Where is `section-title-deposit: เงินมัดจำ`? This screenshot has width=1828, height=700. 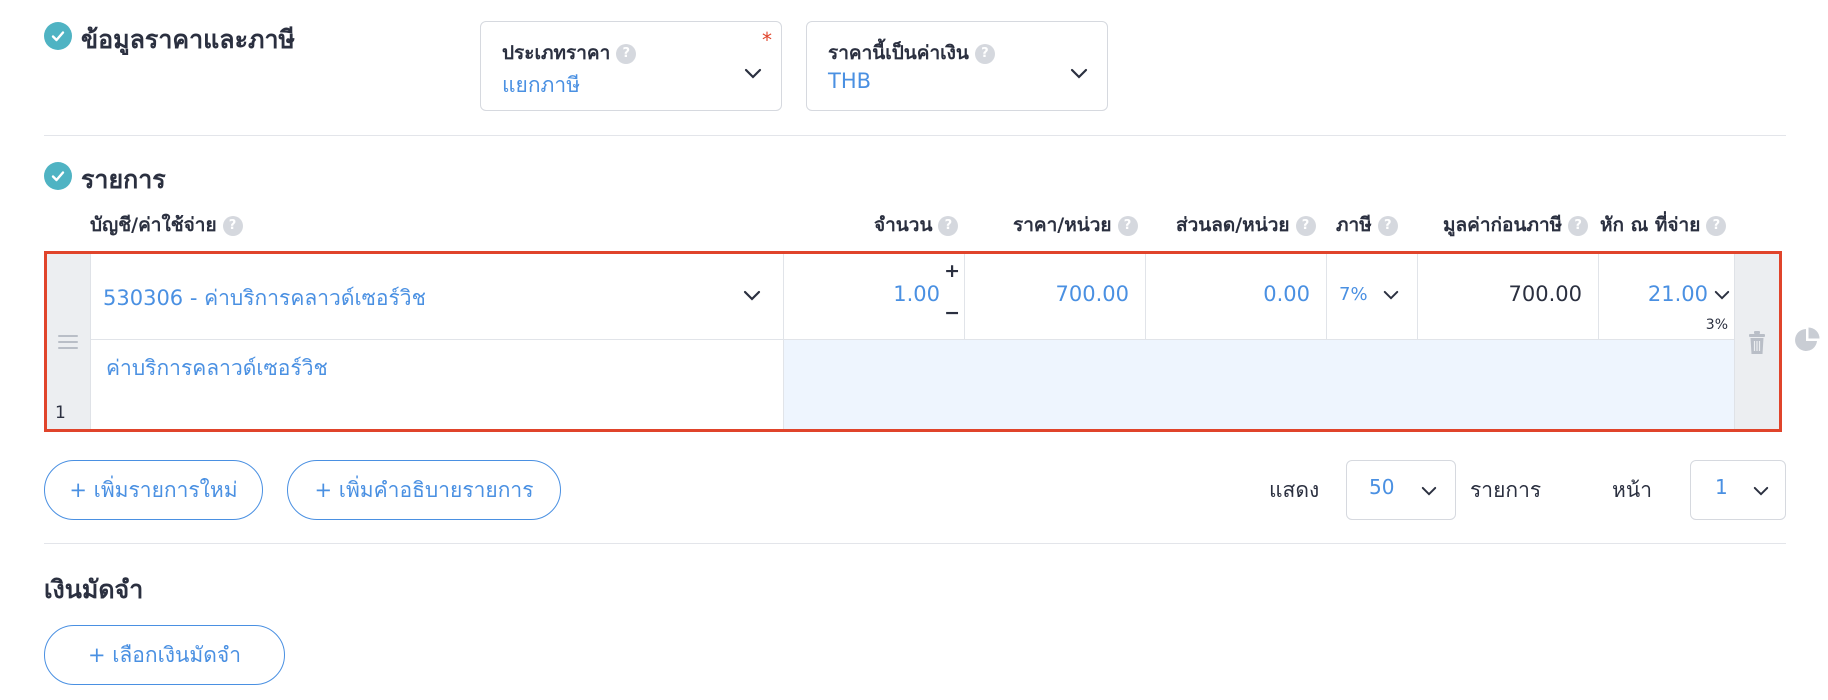 section-title-deposit: เงินมัดจำ is located at coordinates (94, 589).